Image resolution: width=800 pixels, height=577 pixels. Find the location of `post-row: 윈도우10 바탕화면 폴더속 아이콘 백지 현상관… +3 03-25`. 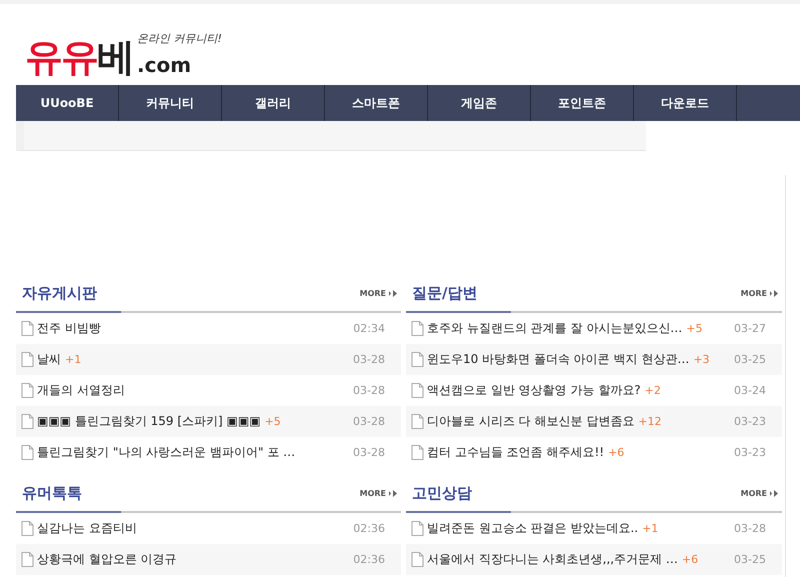

post-row: 윈도우10 바탕화면 폴더속 아이콘 백지 현상관… +3 03-25 is located at coordinates (594, 359).